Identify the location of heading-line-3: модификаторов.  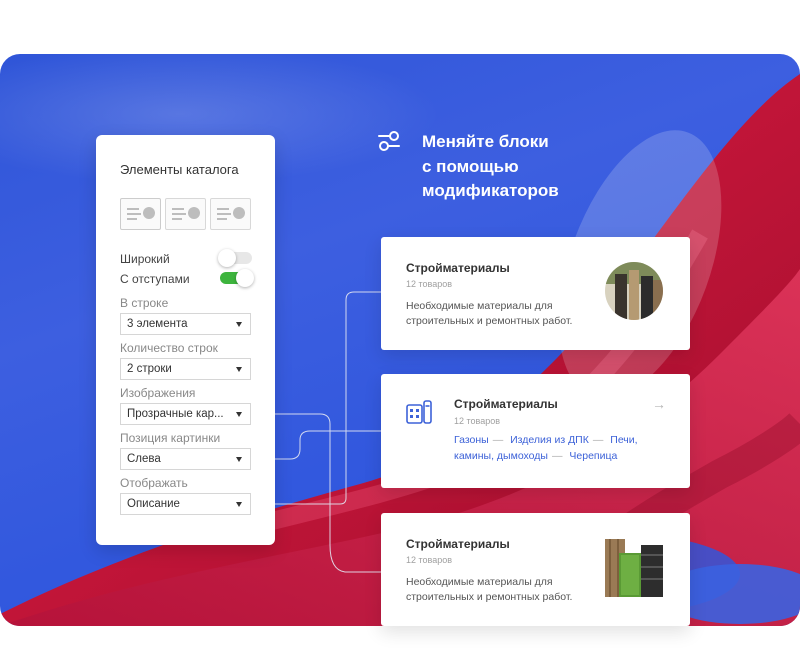
(490, 190).